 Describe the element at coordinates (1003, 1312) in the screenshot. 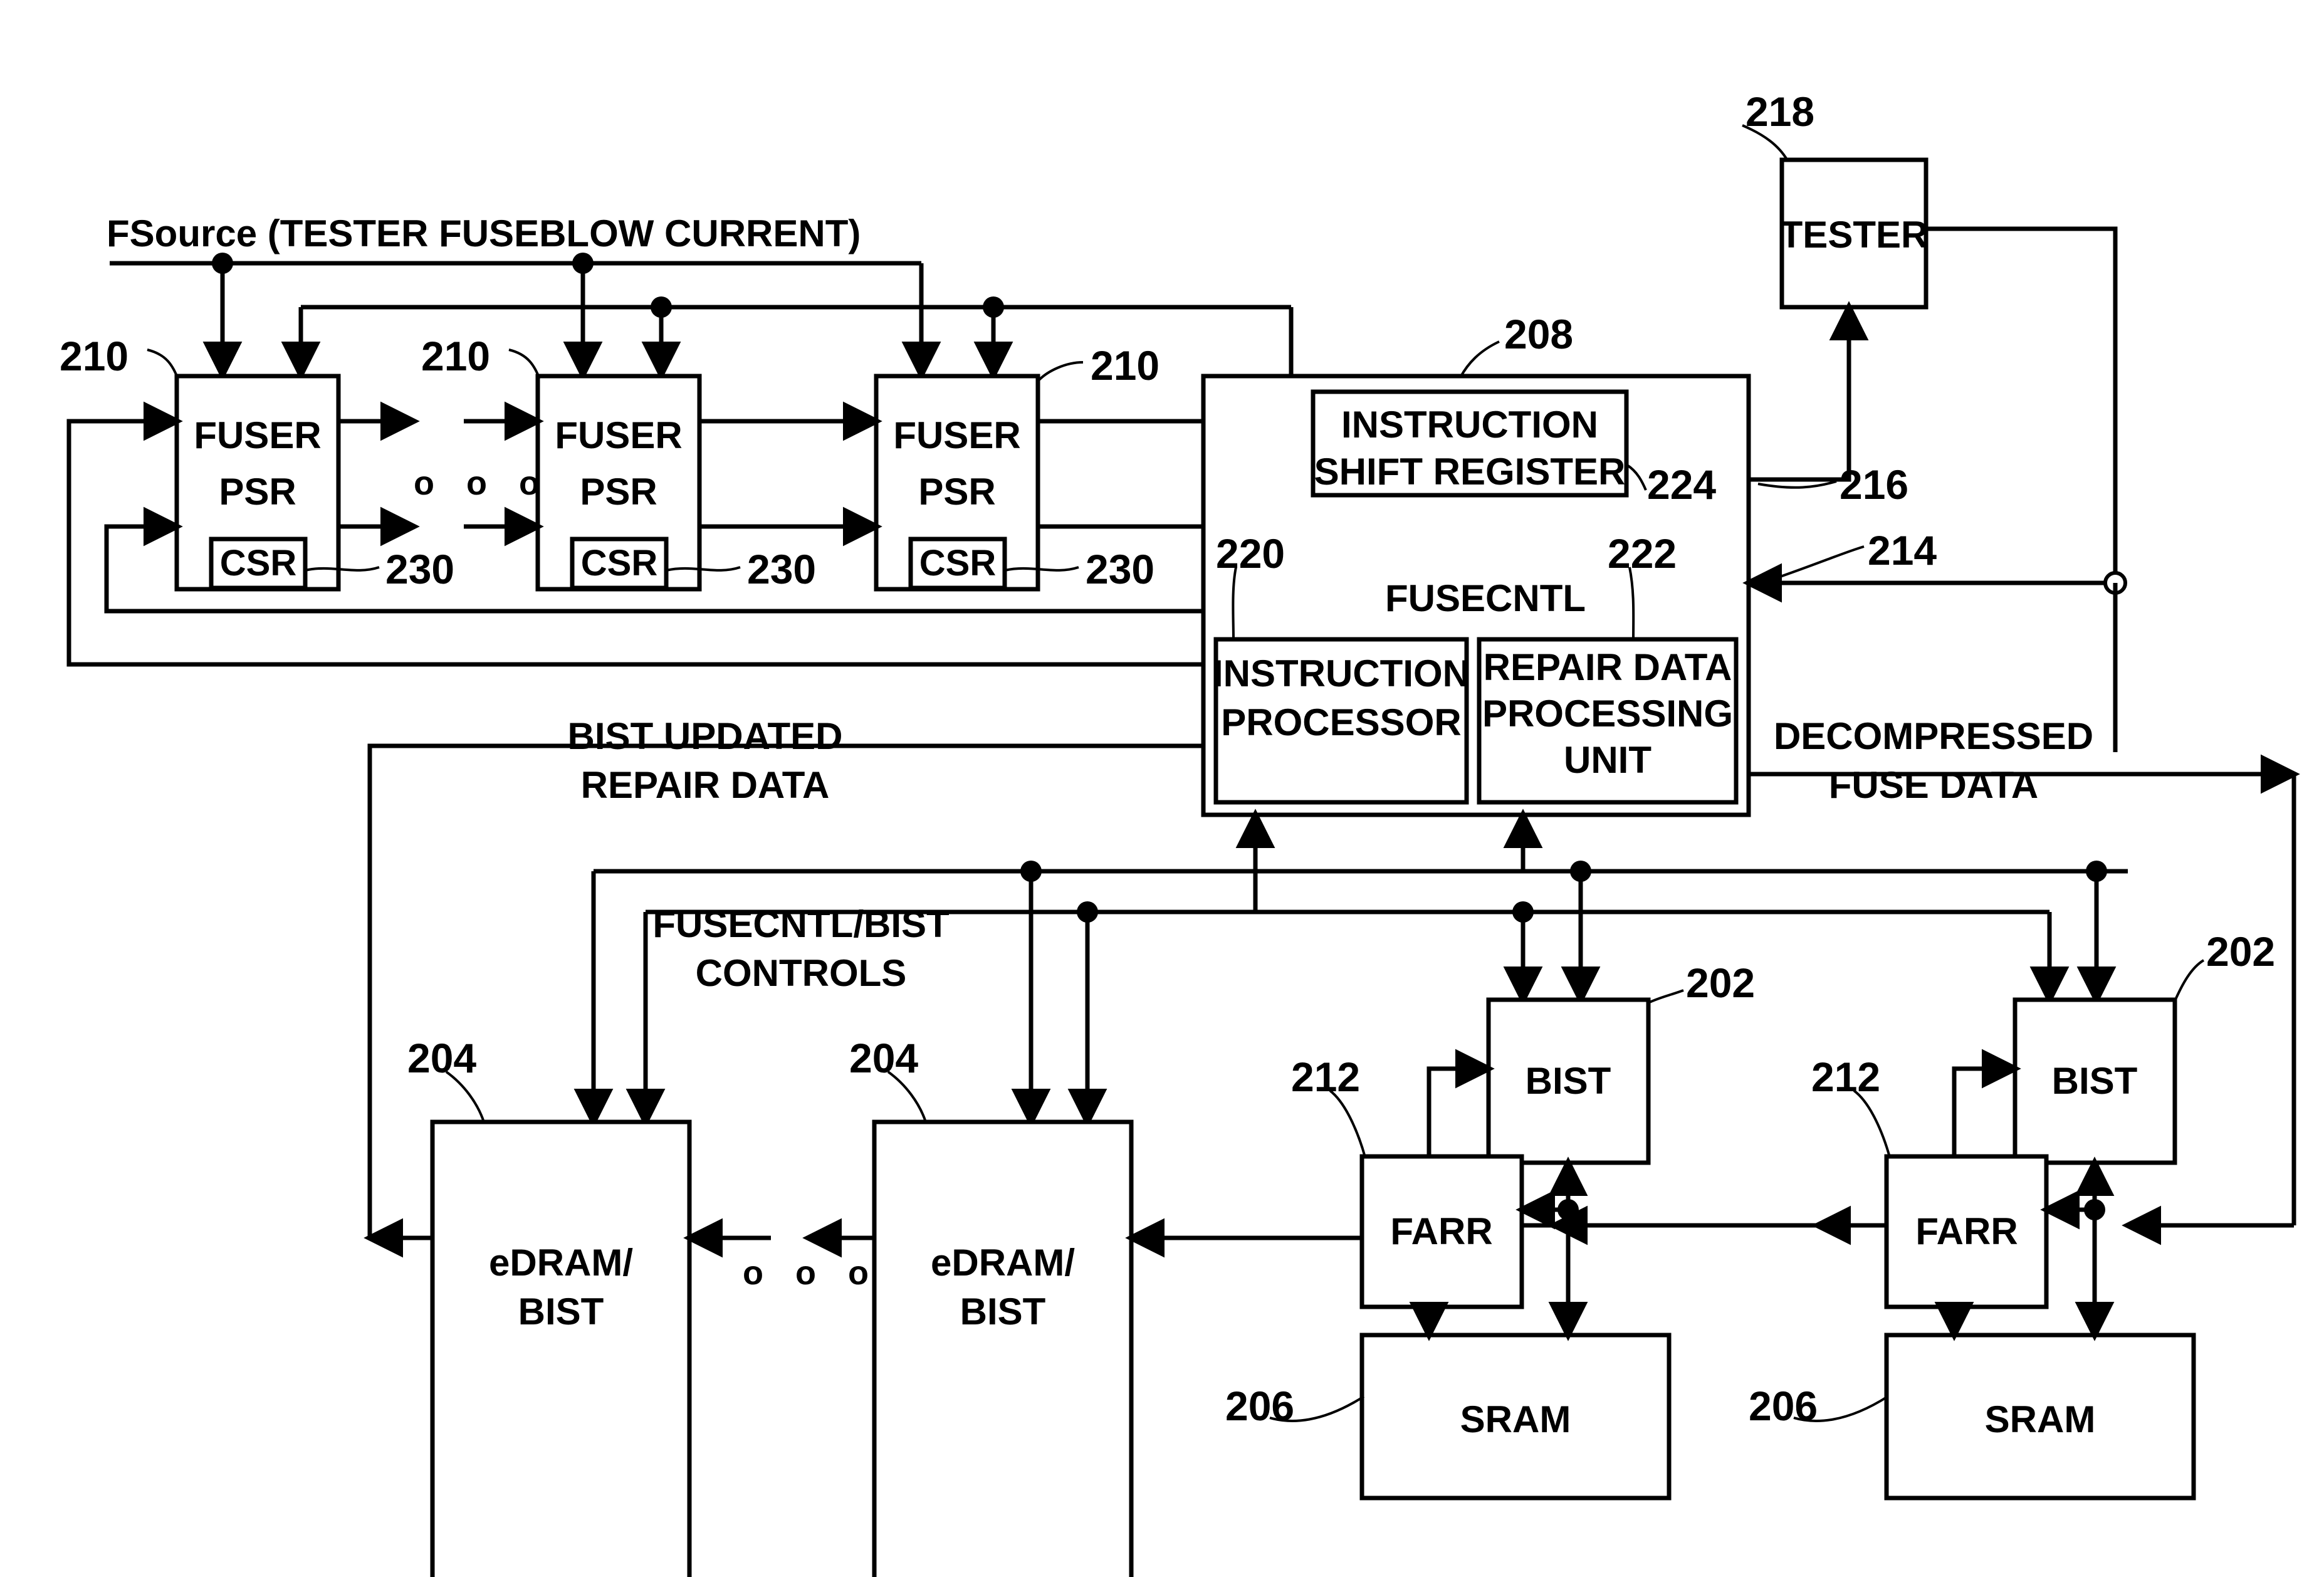

I see `edram-bist-label-2-line2: BIST` at that location.